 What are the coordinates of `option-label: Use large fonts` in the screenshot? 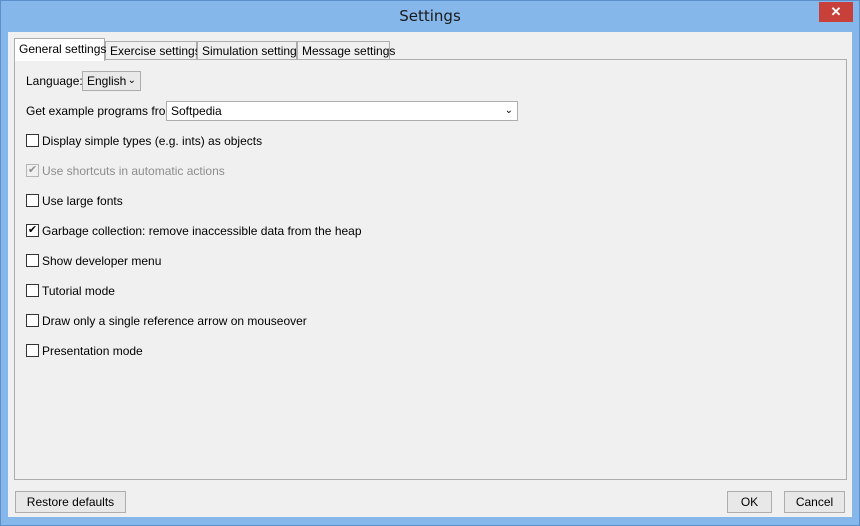 It's located at (82, 201).